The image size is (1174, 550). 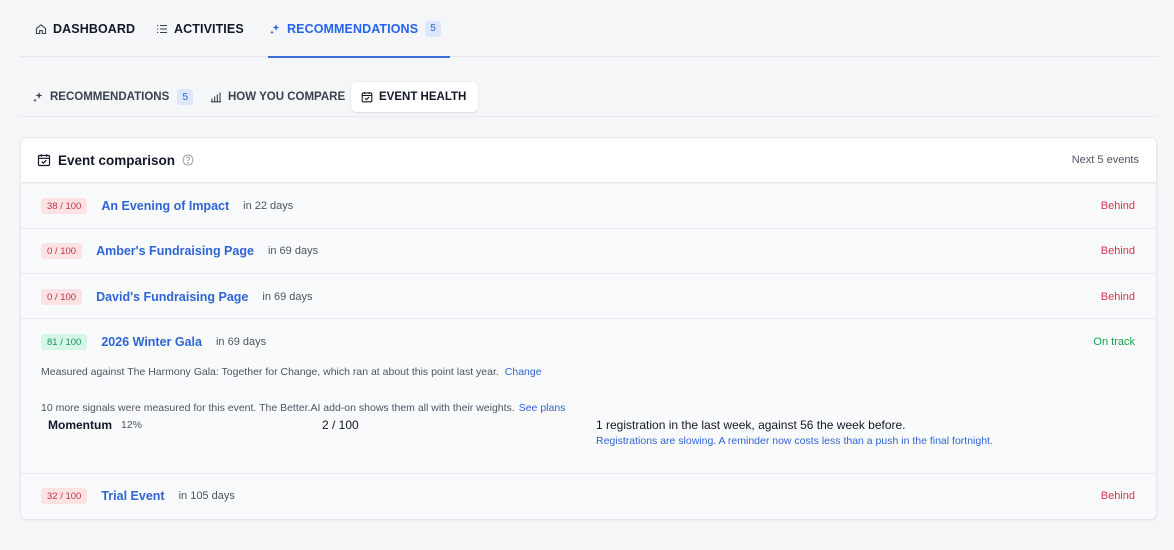 I want to click on score-badge: 81 / 100, so click(x=64, y=342).